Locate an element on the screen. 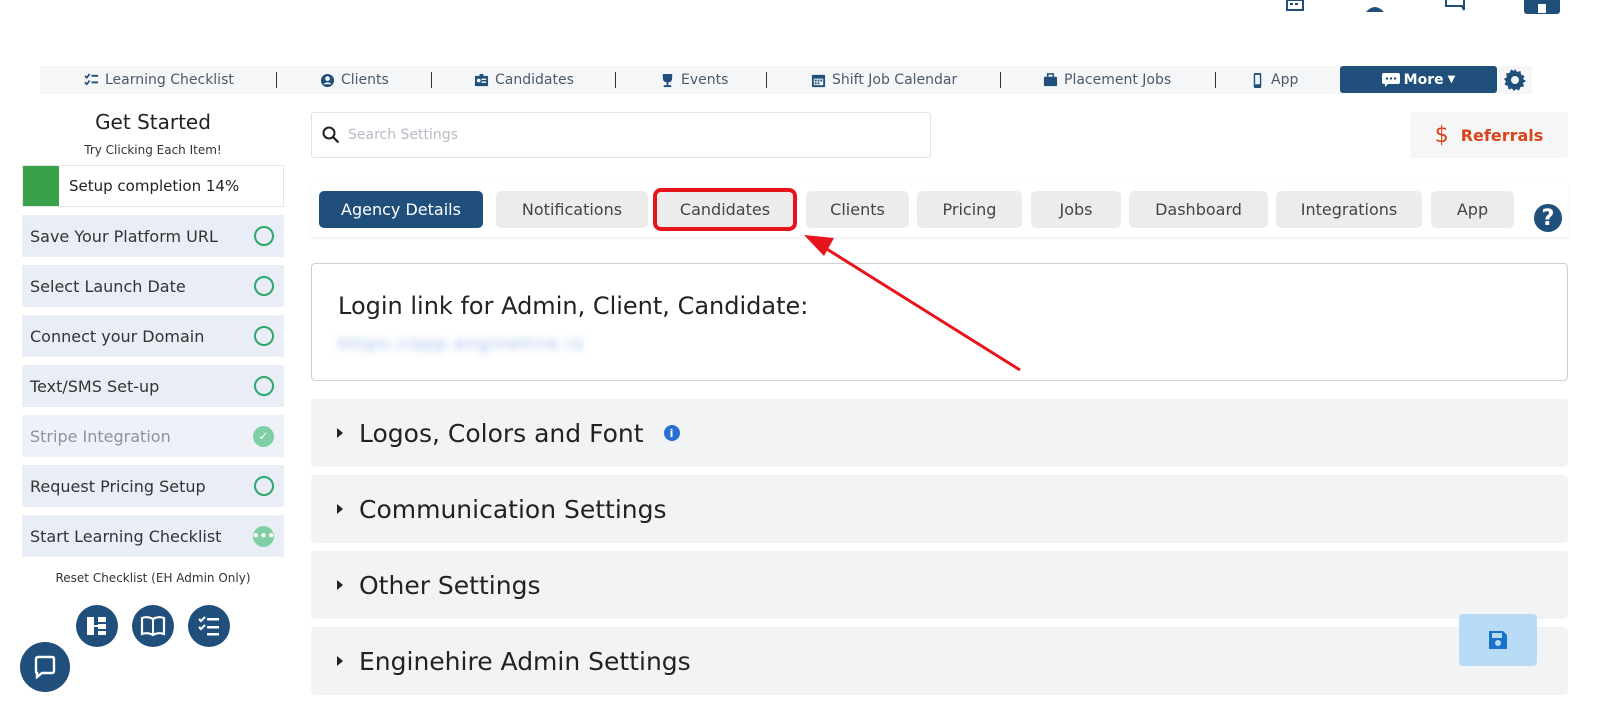 The width and height of the screenshot is (1600, 708). section-enginehire-admin-settings: Enginehire Admin Settings is located at coordinates (939, 661).